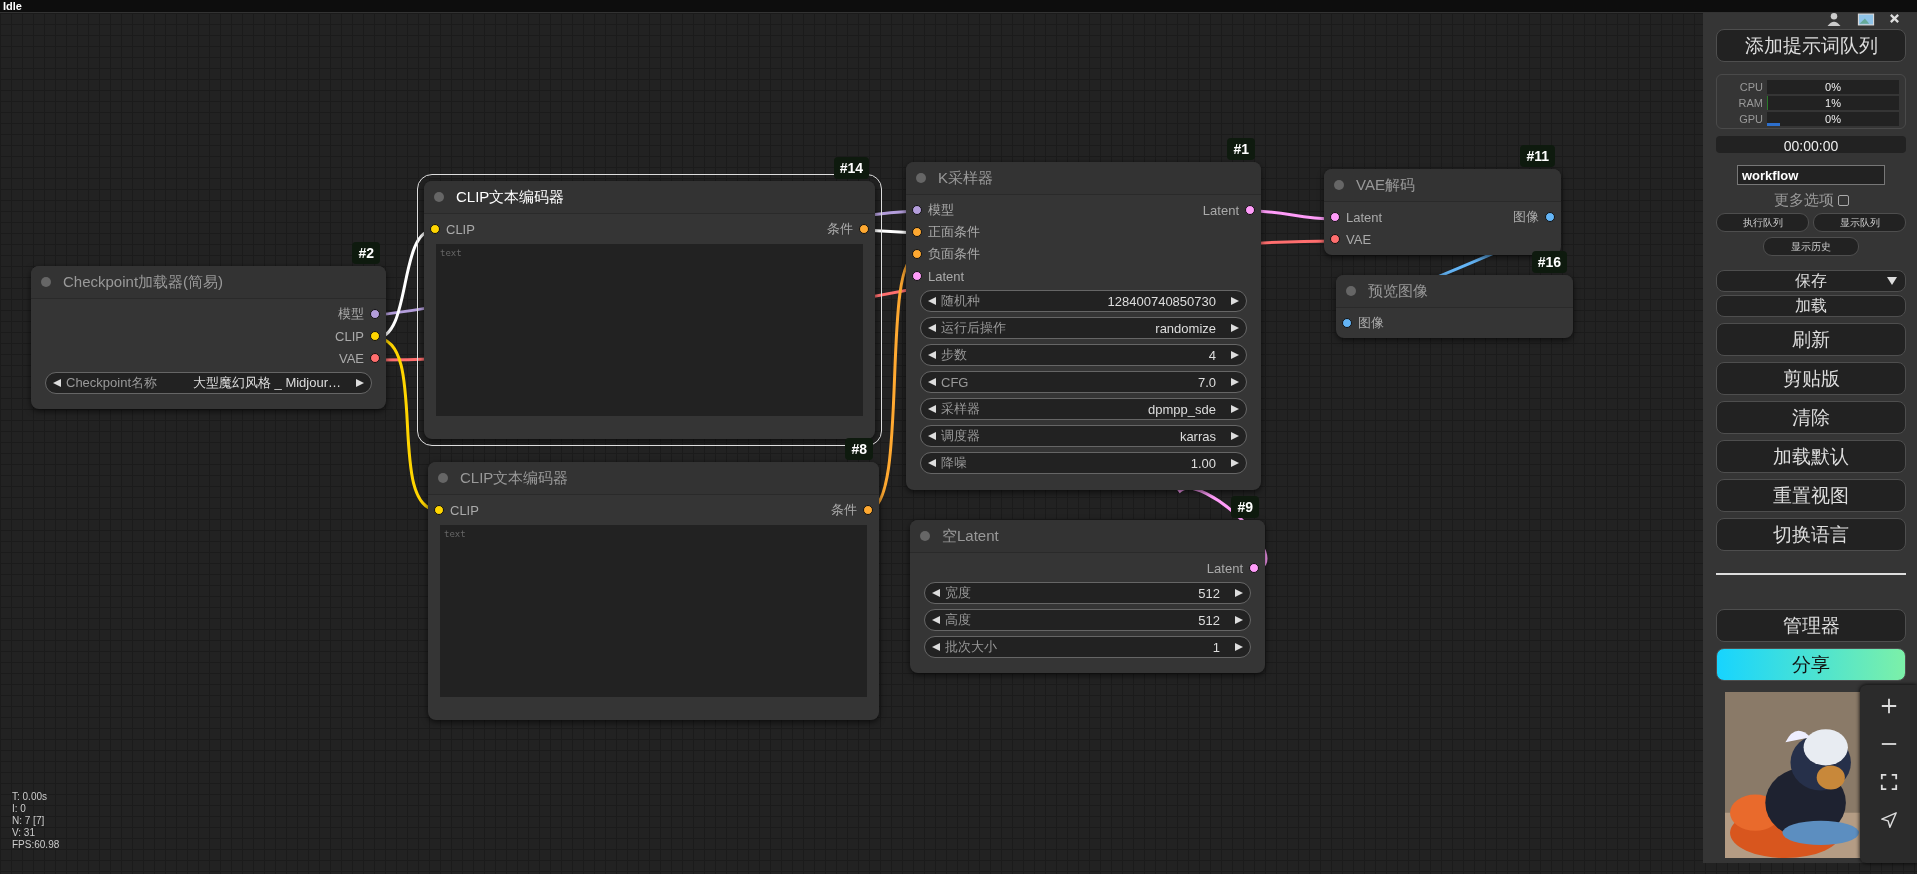 This screenshot has width=1917, height=874. Describe the element at coordinates (1859, 222) in the screenshot. I see `queue-button: 显示队列` at that location.